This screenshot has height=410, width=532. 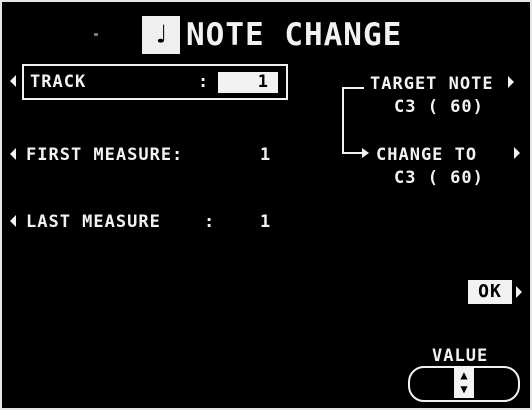 What do you see at coordinates (294, 35) in the screenshot?
I see `page-title: NOTE CHANGE` at bounding box center [294, 35].